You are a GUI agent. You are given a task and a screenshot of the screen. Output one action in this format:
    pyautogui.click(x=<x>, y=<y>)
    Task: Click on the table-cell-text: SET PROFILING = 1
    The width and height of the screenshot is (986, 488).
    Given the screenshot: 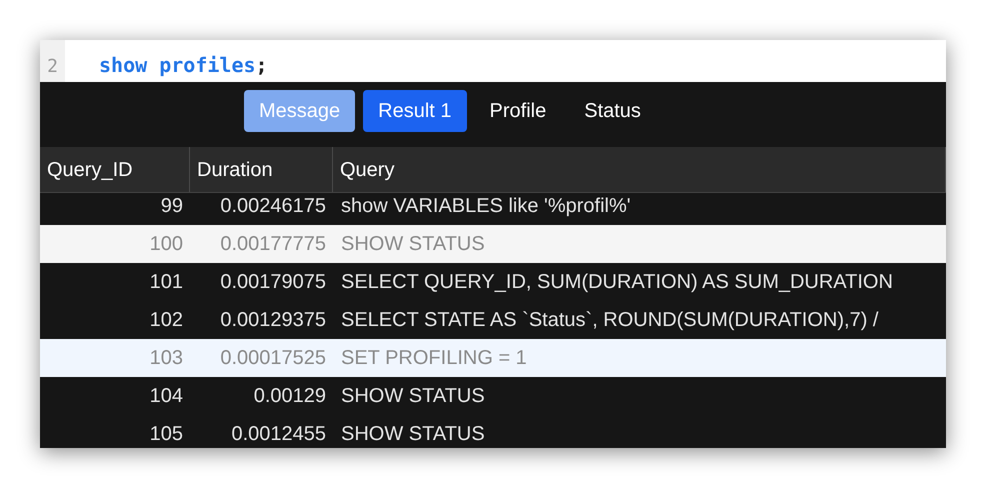 What is the action you would take?
    pyautogui.click(x=433, y=358)
    